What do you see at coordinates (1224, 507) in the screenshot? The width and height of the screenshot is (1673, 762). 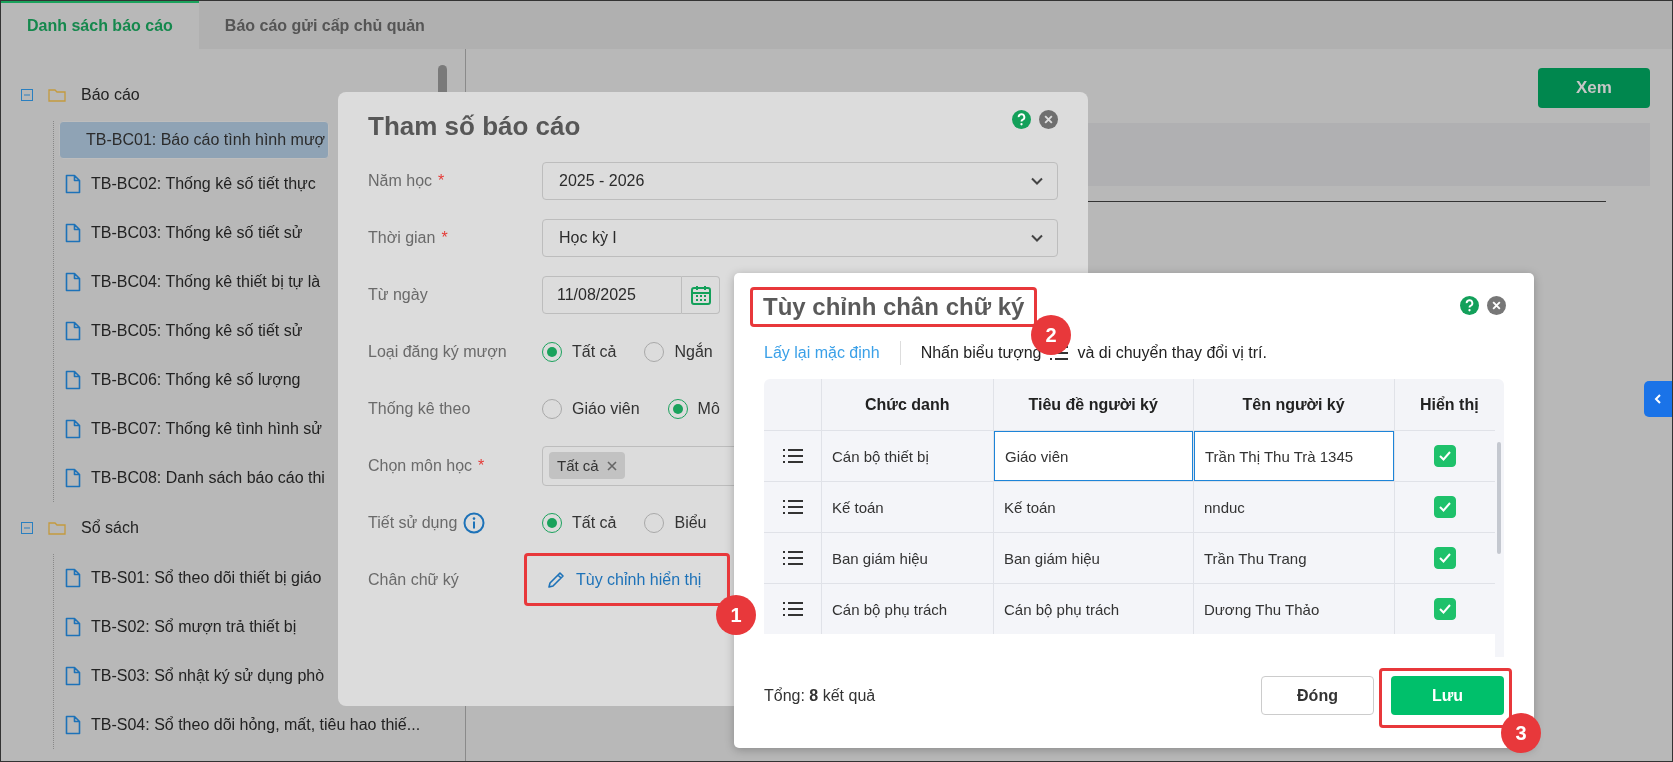 I see `table-cell: nnduc` at bounding box center [1224, 507].